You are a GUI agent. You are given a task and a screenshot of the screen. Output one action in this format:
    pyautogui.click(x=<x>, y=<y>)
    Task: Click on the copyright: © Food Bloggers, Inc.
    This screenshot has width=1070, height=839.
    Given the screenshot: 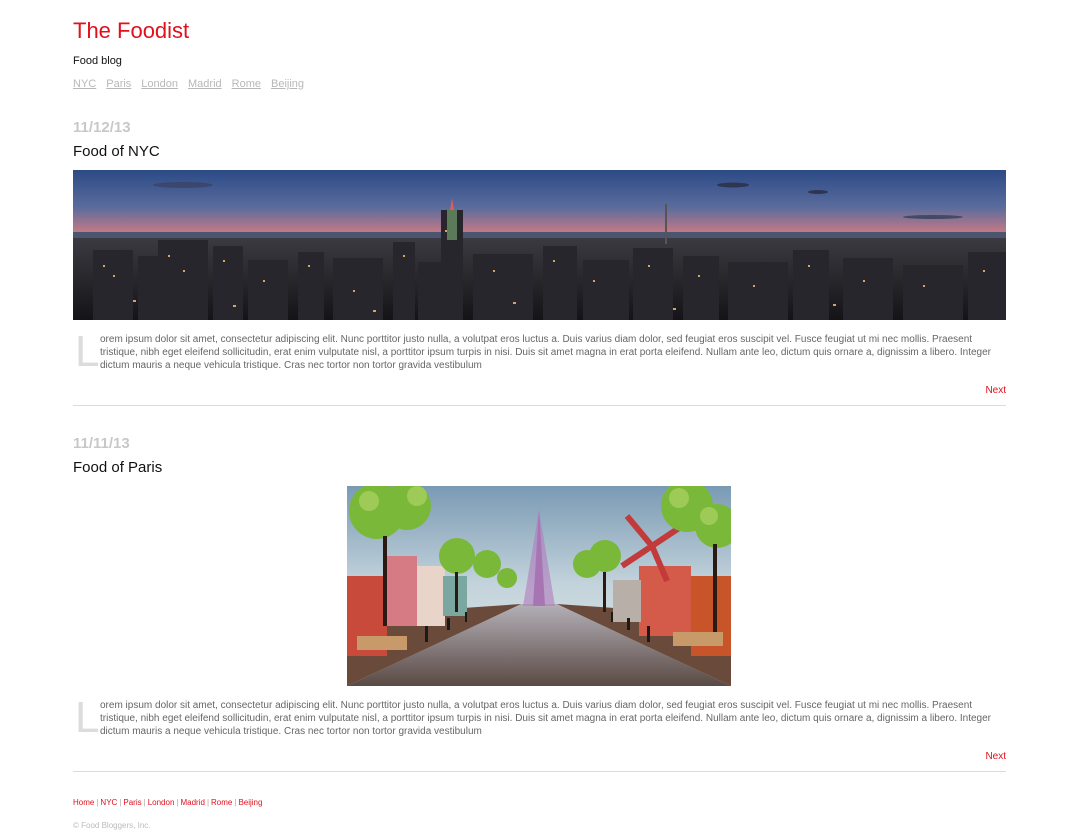 What is the action you would take?
    pyautogui.click(x=112, y=825)
    